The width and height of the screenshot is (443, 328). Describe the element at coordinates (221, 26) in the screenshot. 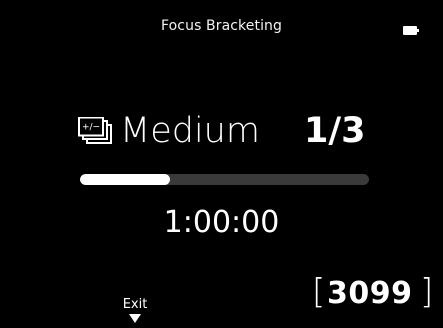

I see `screen-title: Focus Bracketing` at that location.